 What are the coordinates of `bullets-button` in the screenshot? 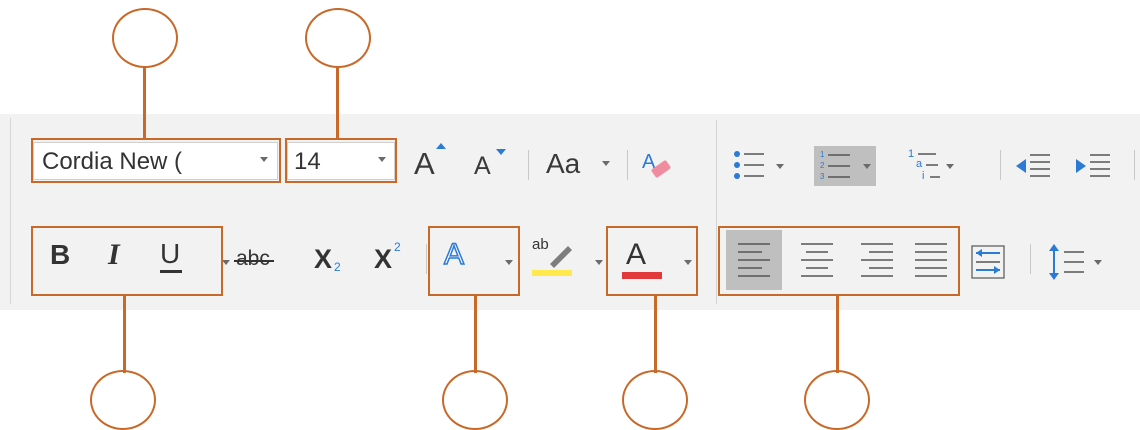 It's located at (762, 166).